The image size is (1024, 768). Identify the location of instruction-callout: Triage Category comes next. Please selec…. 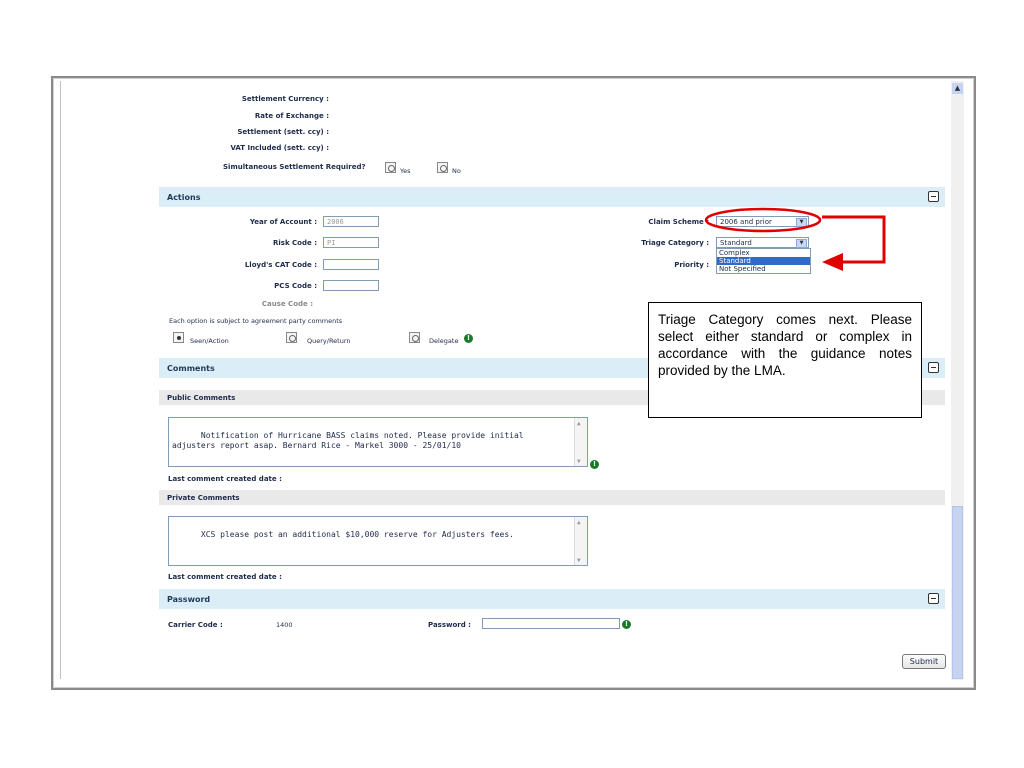
(785, 360).